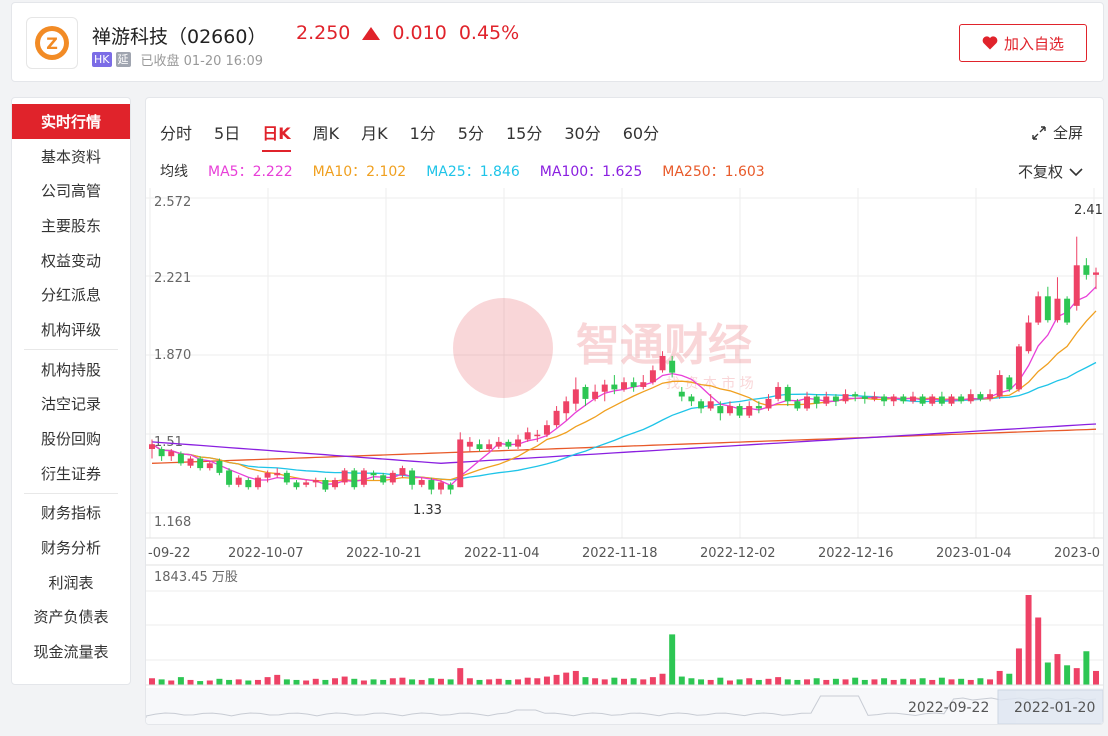  What do you see at coordinates (71, 473) in the screenshot?
I see `sidebar-item: 衍生证券` at bounding box center [71, 473].